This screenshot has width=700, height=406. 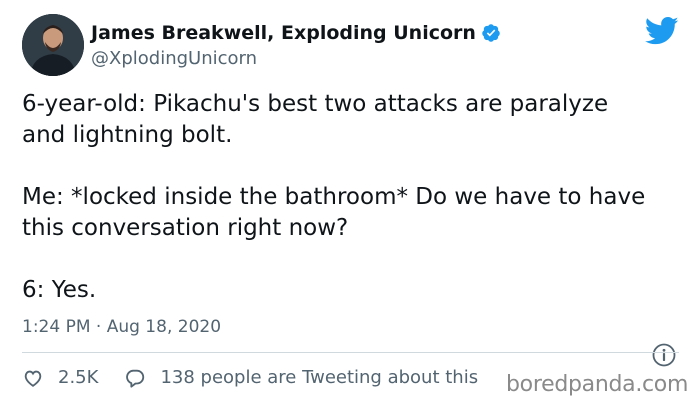 I want to click on reply-bubble-icon, so click(x=135, y=378).